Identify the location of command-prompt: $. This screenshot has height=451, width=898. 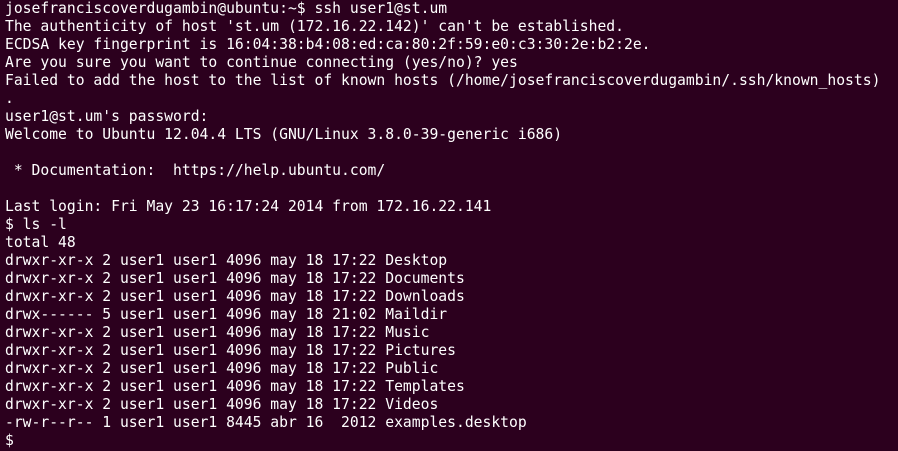
(451, 441).